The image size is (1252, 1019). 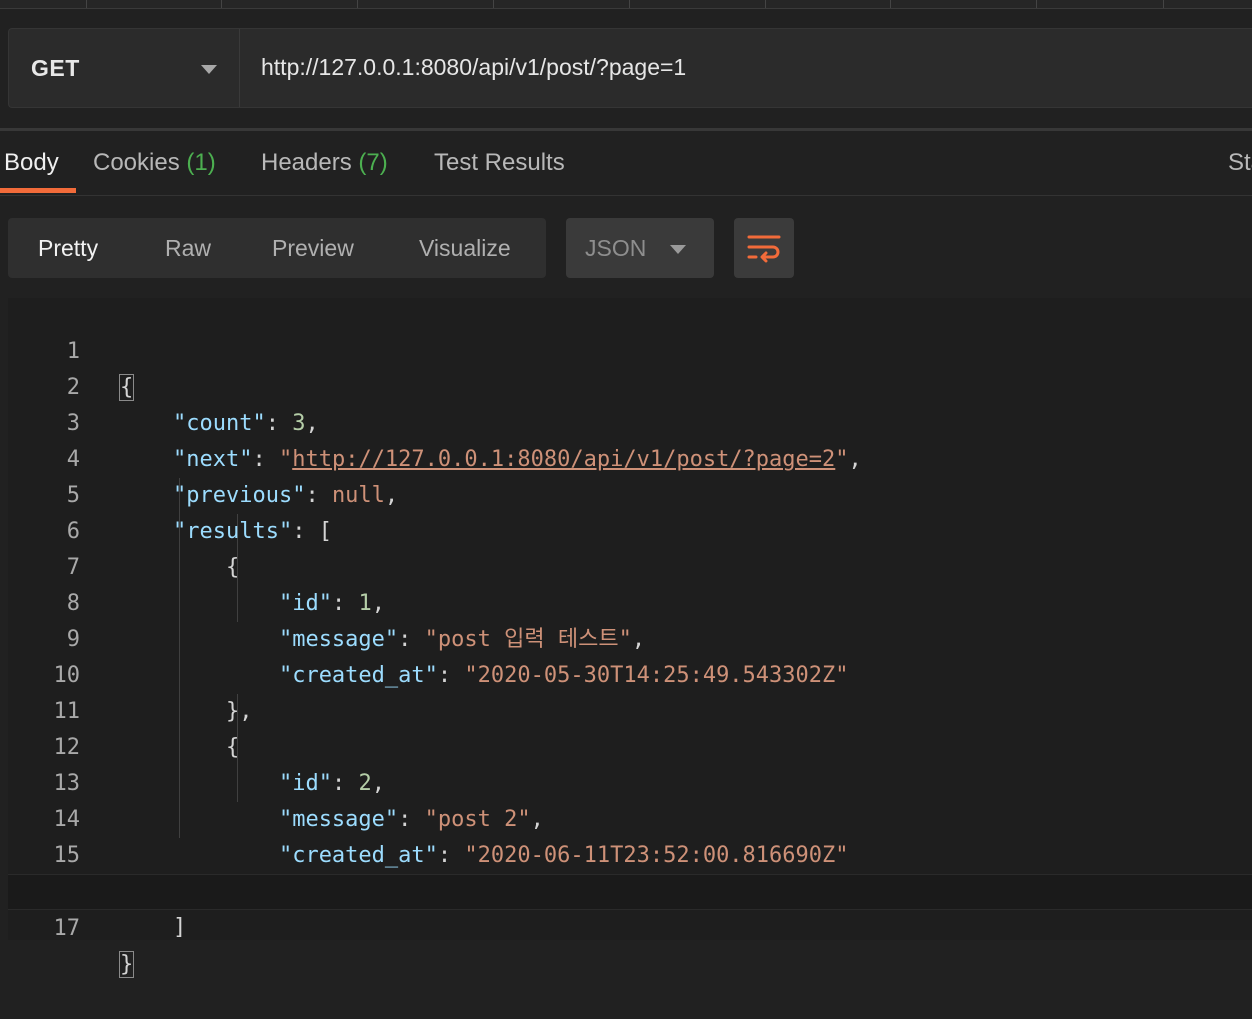 What do you see at coordinates (630, 889) in the screenshot?
I see `code-line: 16 ]` at bounding box center [630, 889].